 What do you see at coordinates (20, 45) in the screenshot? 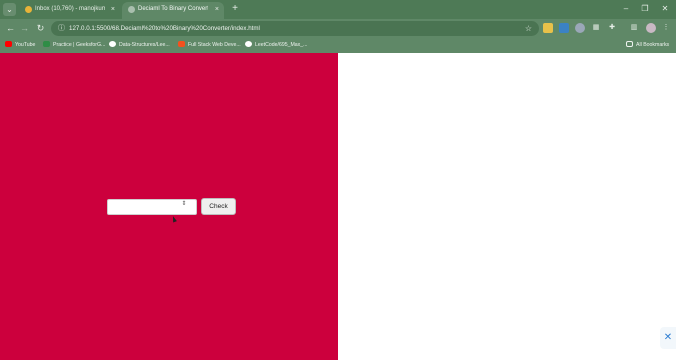
I see `bookmark-youtube: YouTube` at bounding box center [20, 45].